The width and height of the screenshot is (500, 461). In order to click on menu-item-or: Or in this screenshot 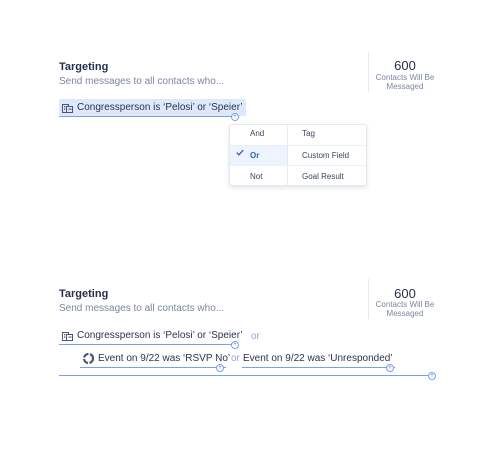, I will do `click(254, 155)`.